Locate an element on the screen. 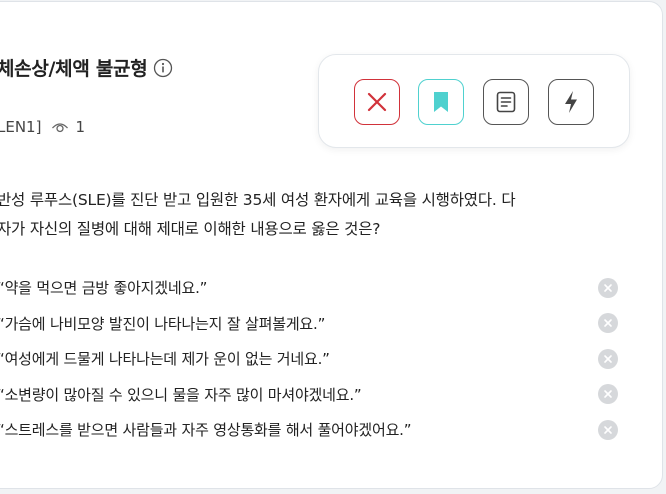 Image resolution: width=666 pixels, height=494 pixels. question-title-row: 체손상/체액 불균형 is located at coordinates (86, 67).